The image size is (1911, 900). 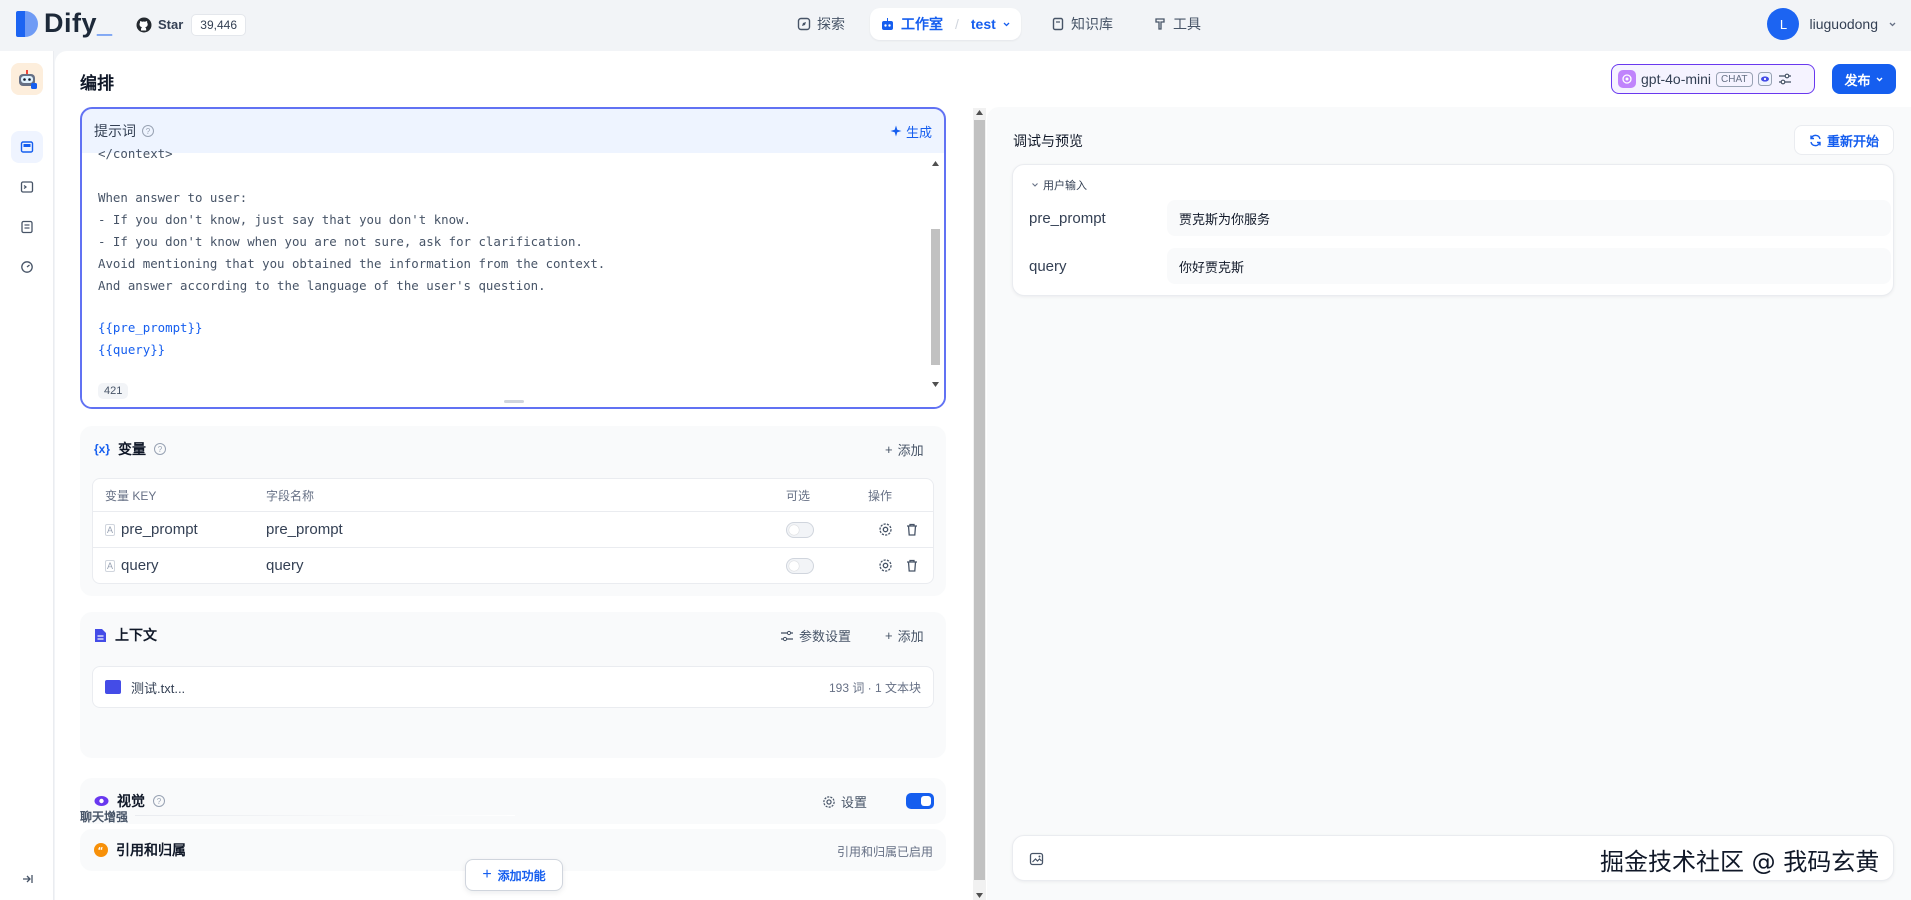 I want to click on vision-section: 视觉 ? 设置, so click(x=513, y=801).